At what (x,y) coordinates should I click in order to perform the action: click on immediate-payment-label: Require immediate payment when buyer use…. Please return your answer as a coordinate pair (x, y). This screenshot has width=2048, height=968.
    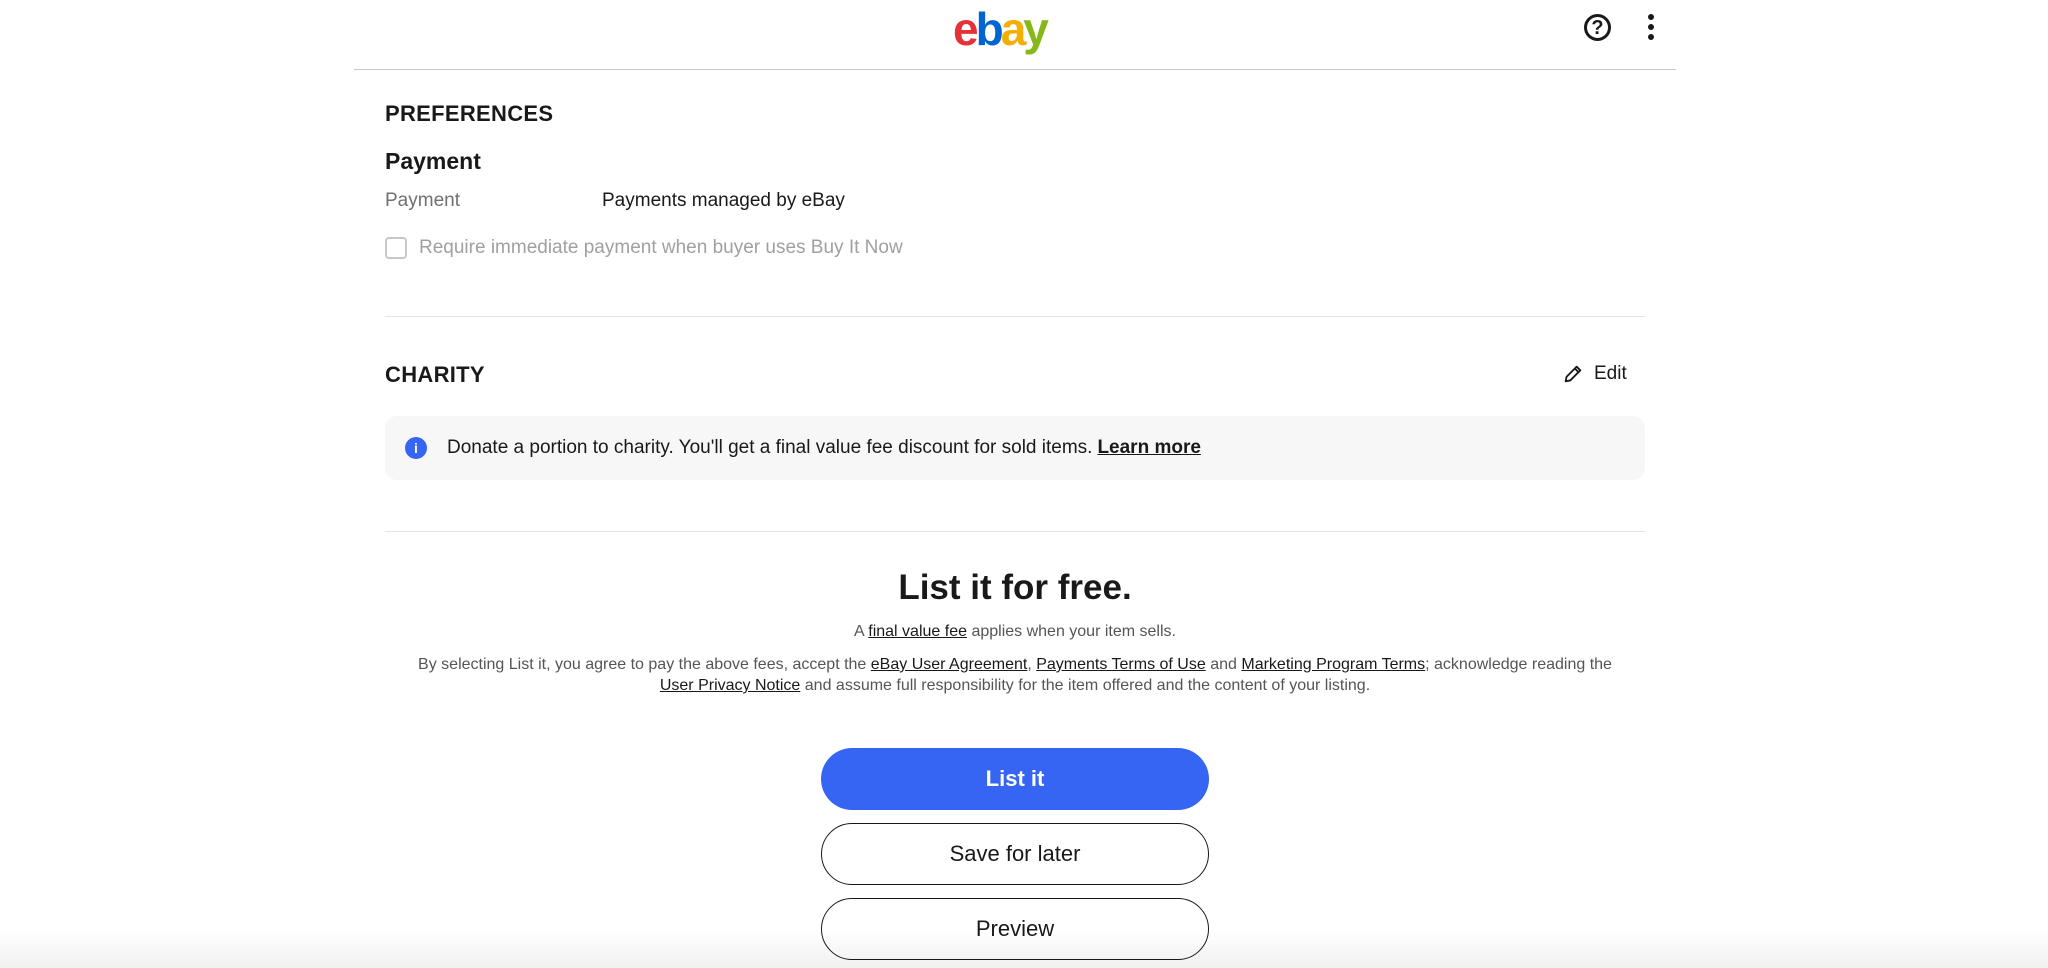
    Looking at the image, I should click on (661, 247).